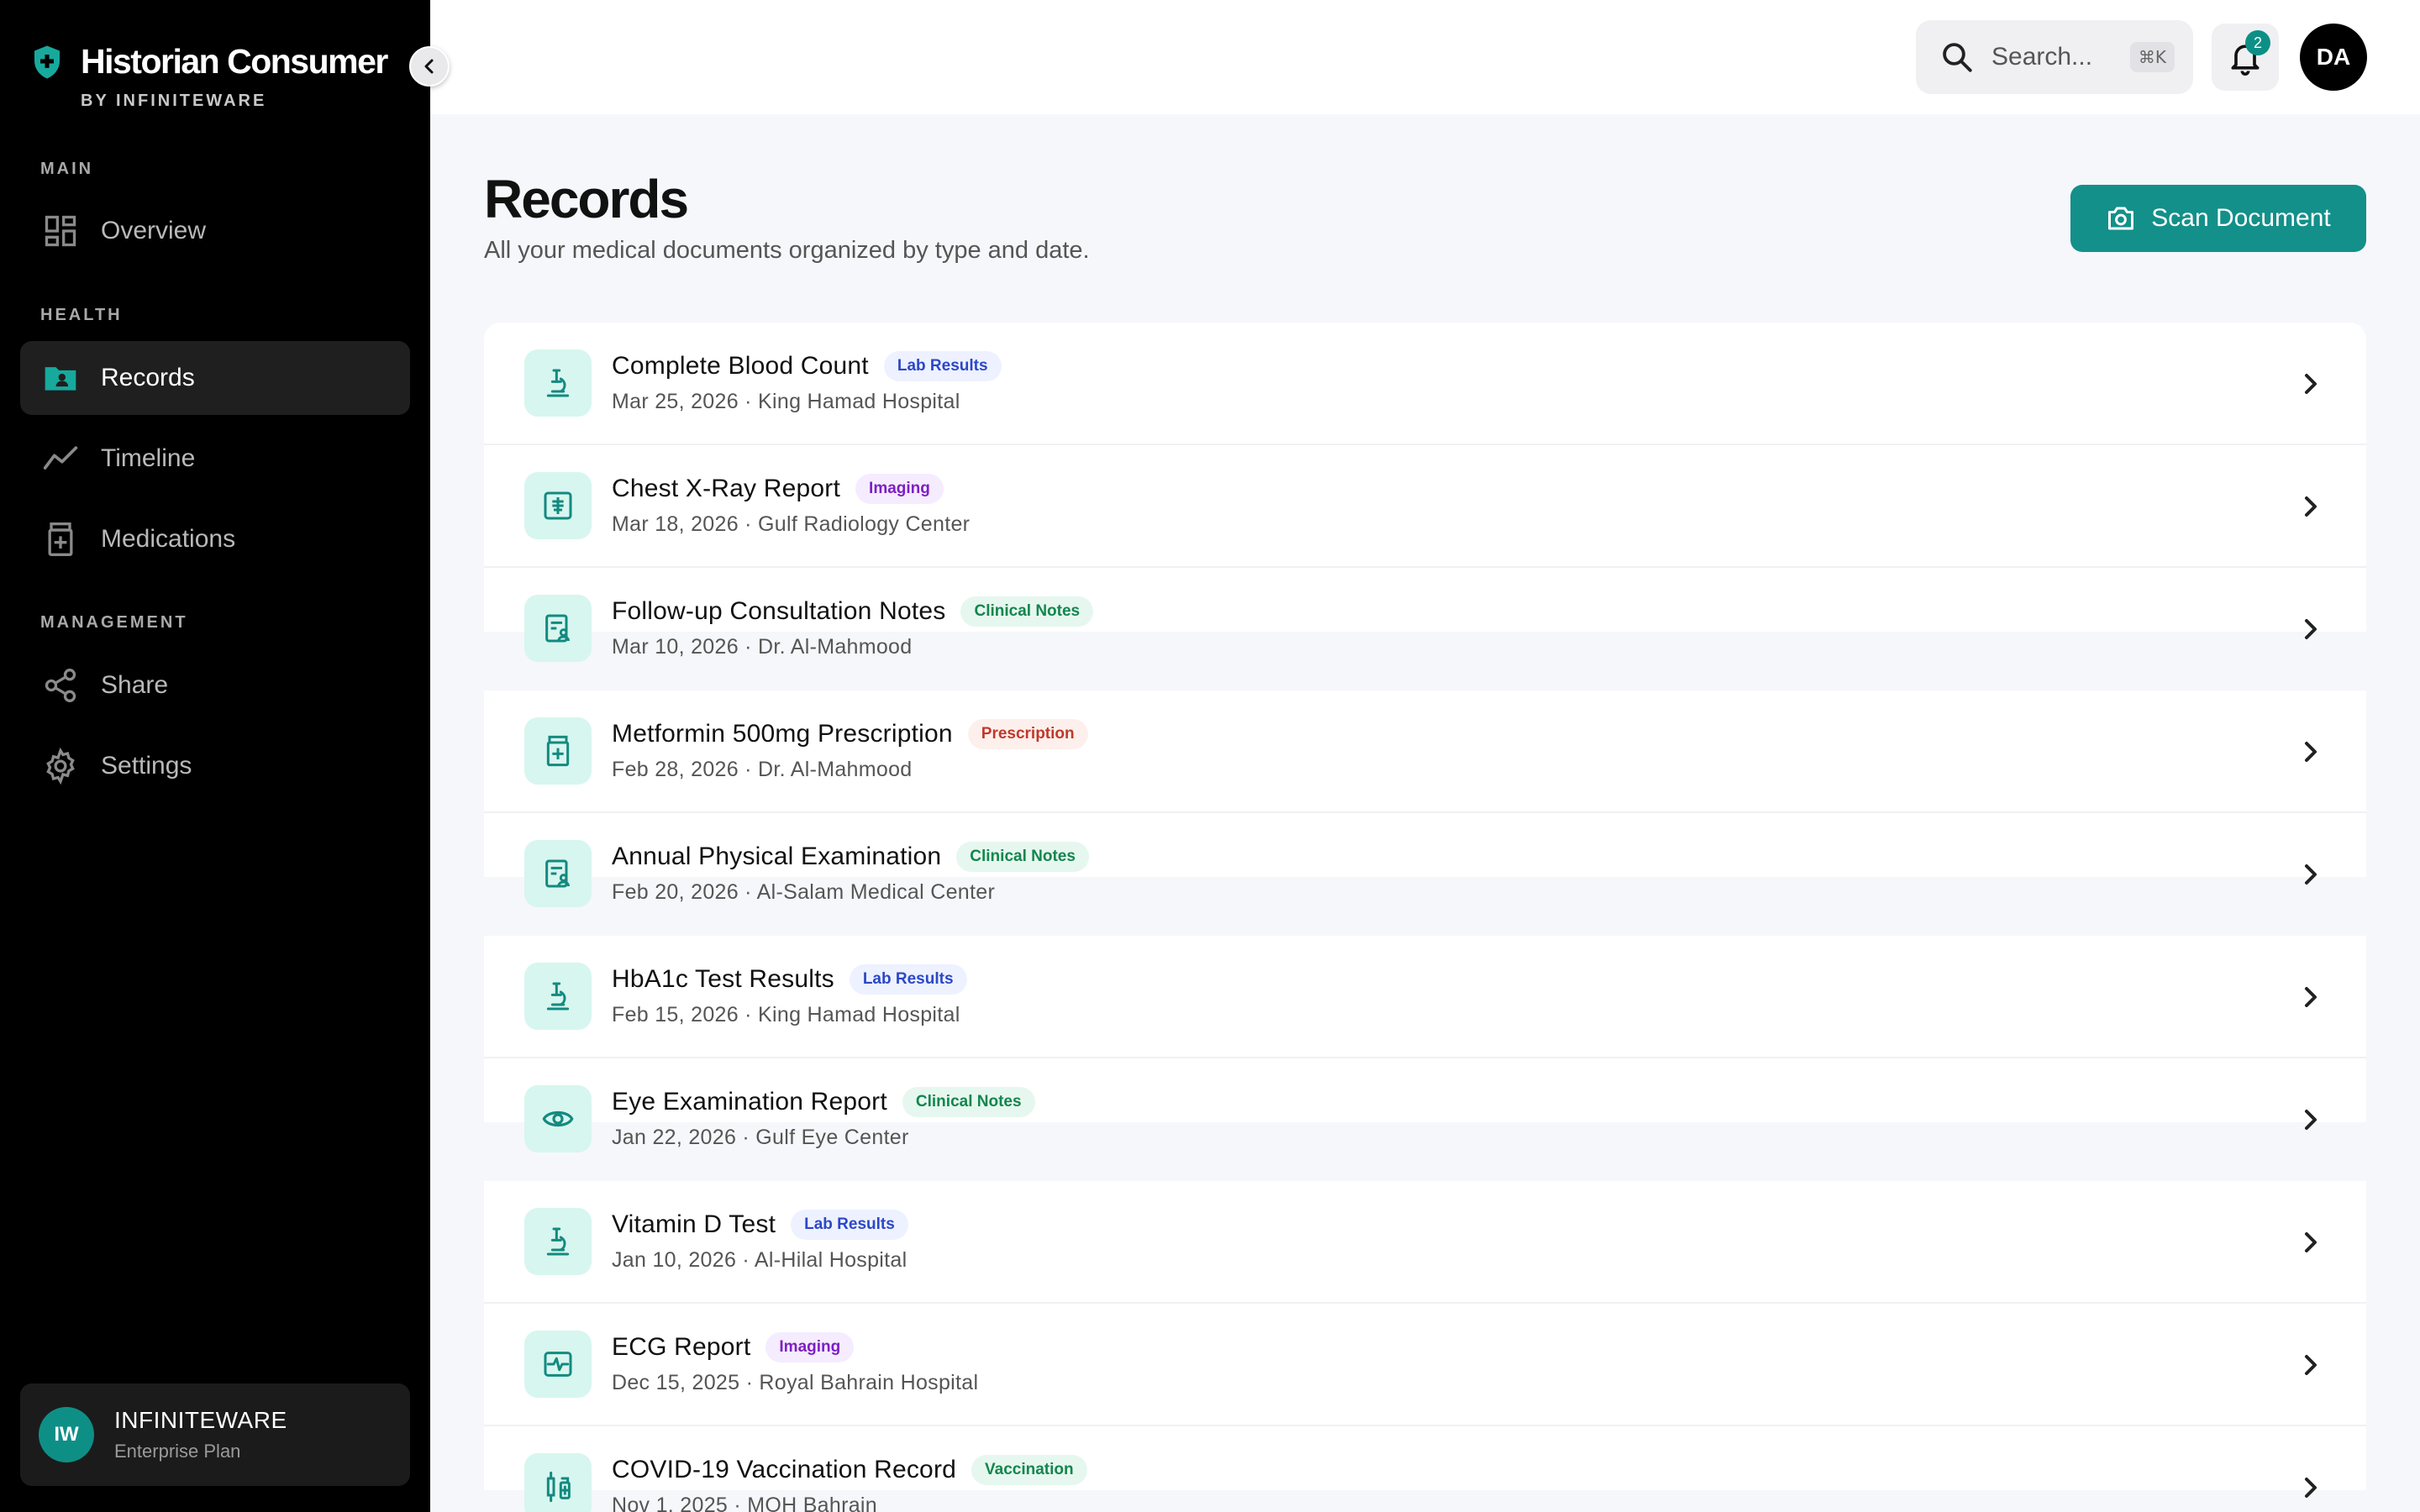 Image resolution: width=2420 pixels, height=1512 pixels. I want to click on record-title: Chest X-Ray Report, so click(726, 488).